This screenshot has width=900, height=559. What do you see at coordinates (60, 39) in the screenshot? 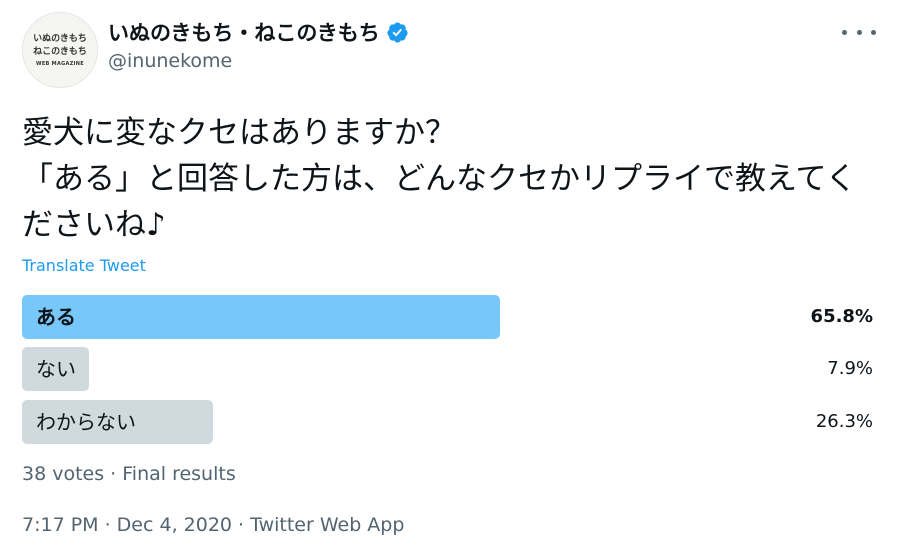
I see `avatar-text-line-1: いぬのきもち` at bounding box center [60, 39].